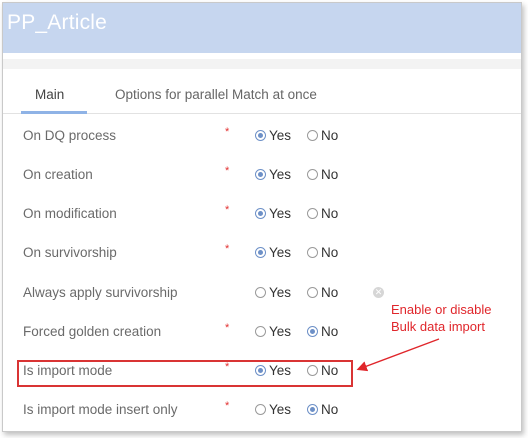 Image resolution: width=528 pixels, height=438 pixels. What do you see at coordinates (398, 355) in the screenshot?
I see `annotation-arrow-icon` at bounding box center [398, 355].